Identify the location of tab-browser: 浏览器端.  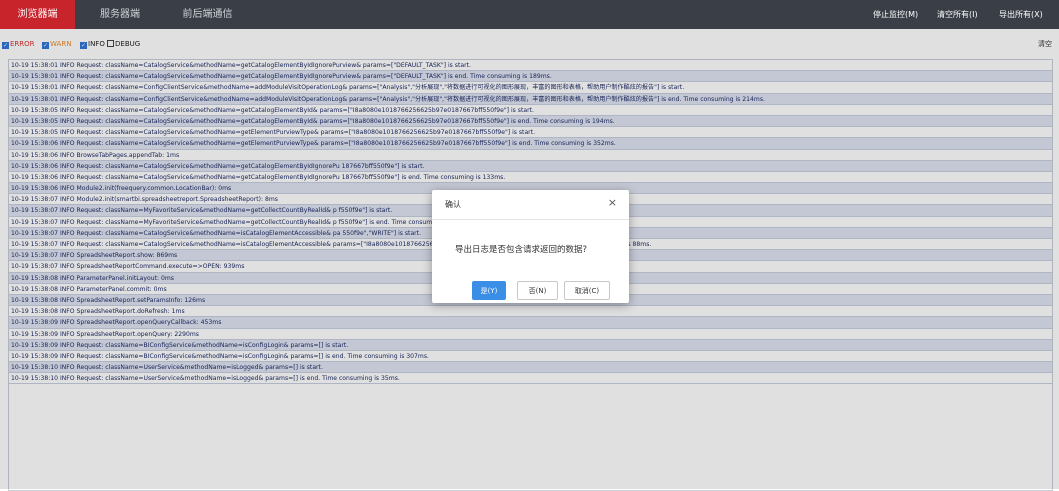
(37, 14).